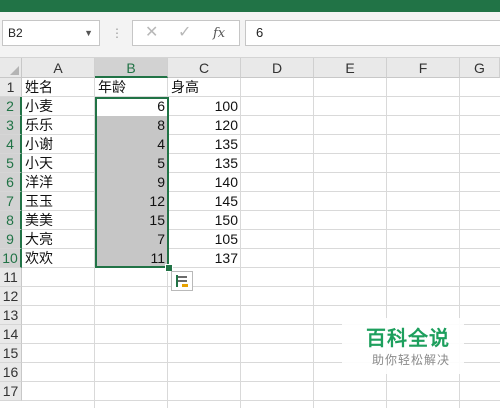 Image resolution: width=500 pixels, height=408 pixels. Describe the element at coordinates (88, 33) in the screenshot. I see `chevron-down-icon: ▼` at that location.